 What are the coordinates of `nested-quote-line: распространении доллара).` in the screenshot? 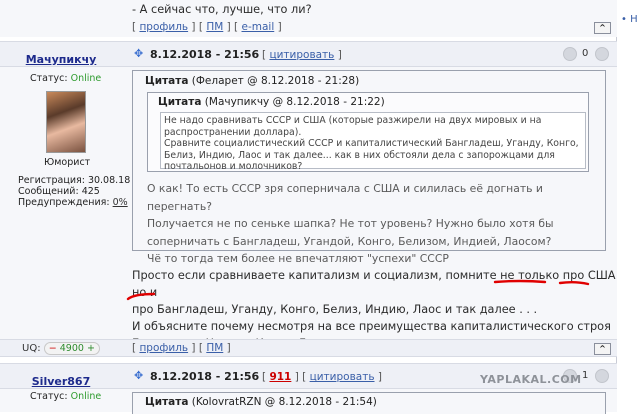 It's located at (233, 132).